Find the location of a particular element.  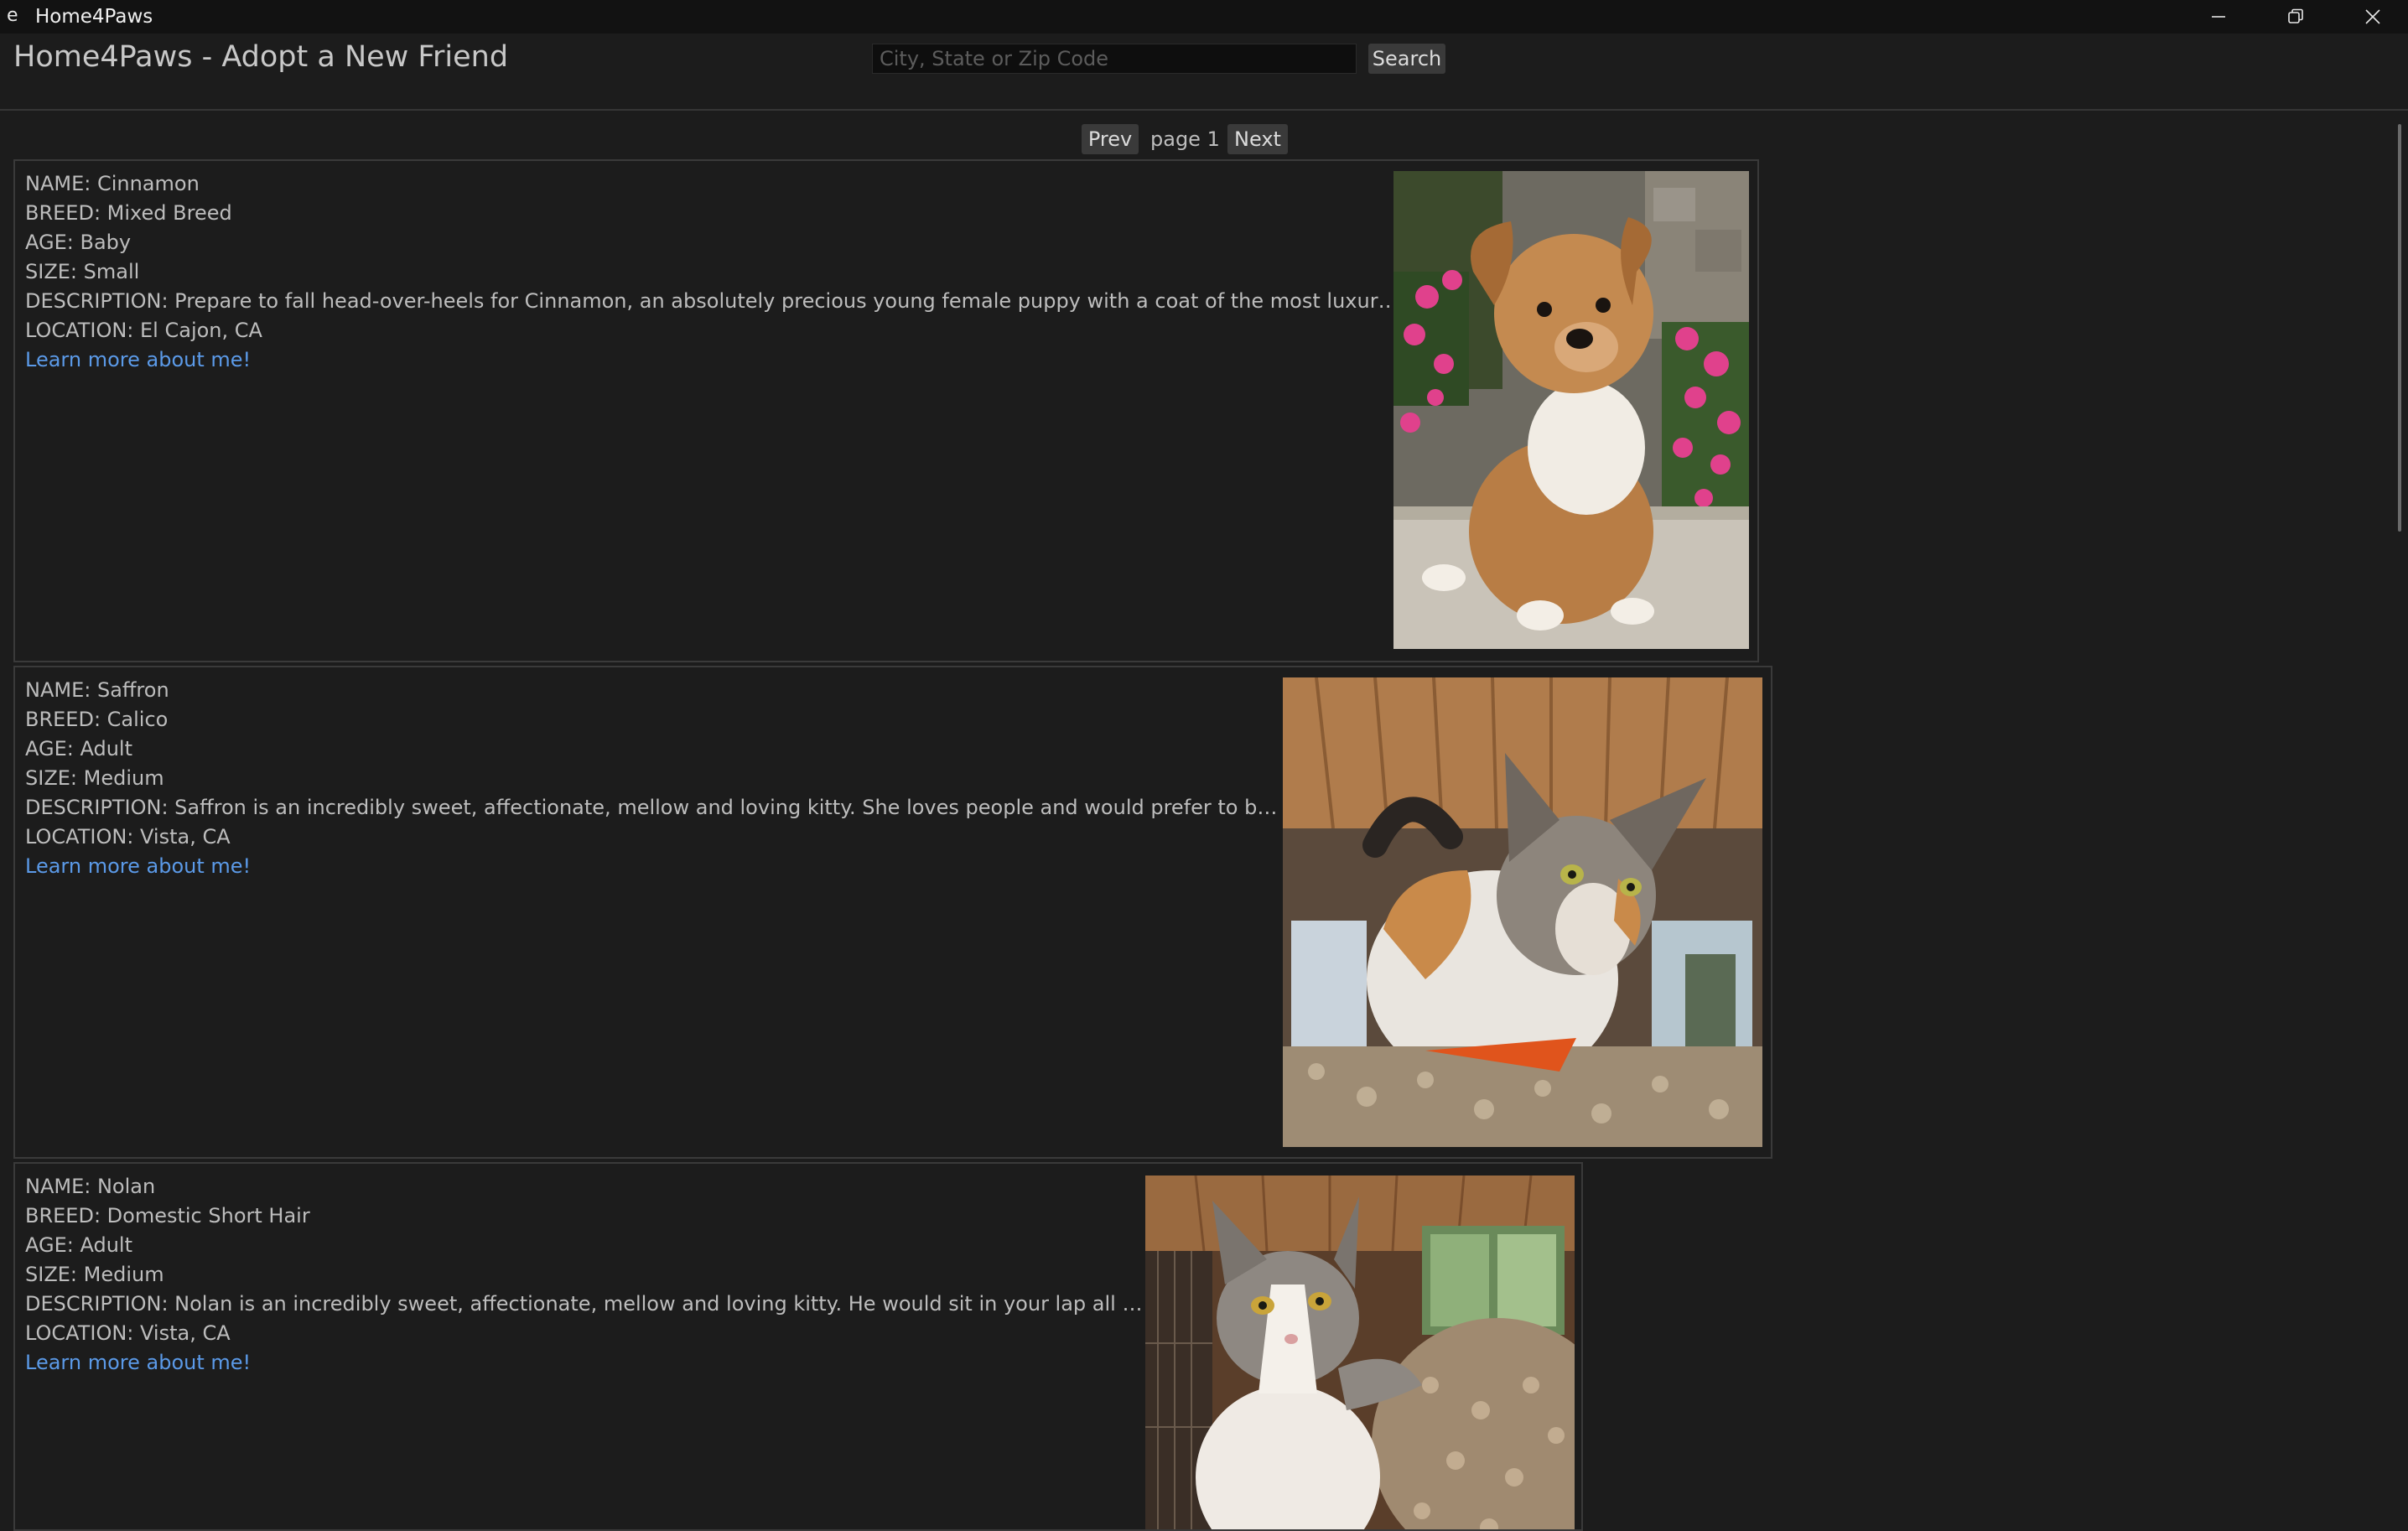

minimize-icon is located at coordinates (2218, 17).